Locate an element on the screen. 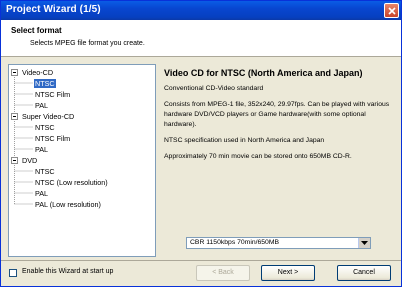  tree-item: Video-CD is located at coordinates (37, 72).